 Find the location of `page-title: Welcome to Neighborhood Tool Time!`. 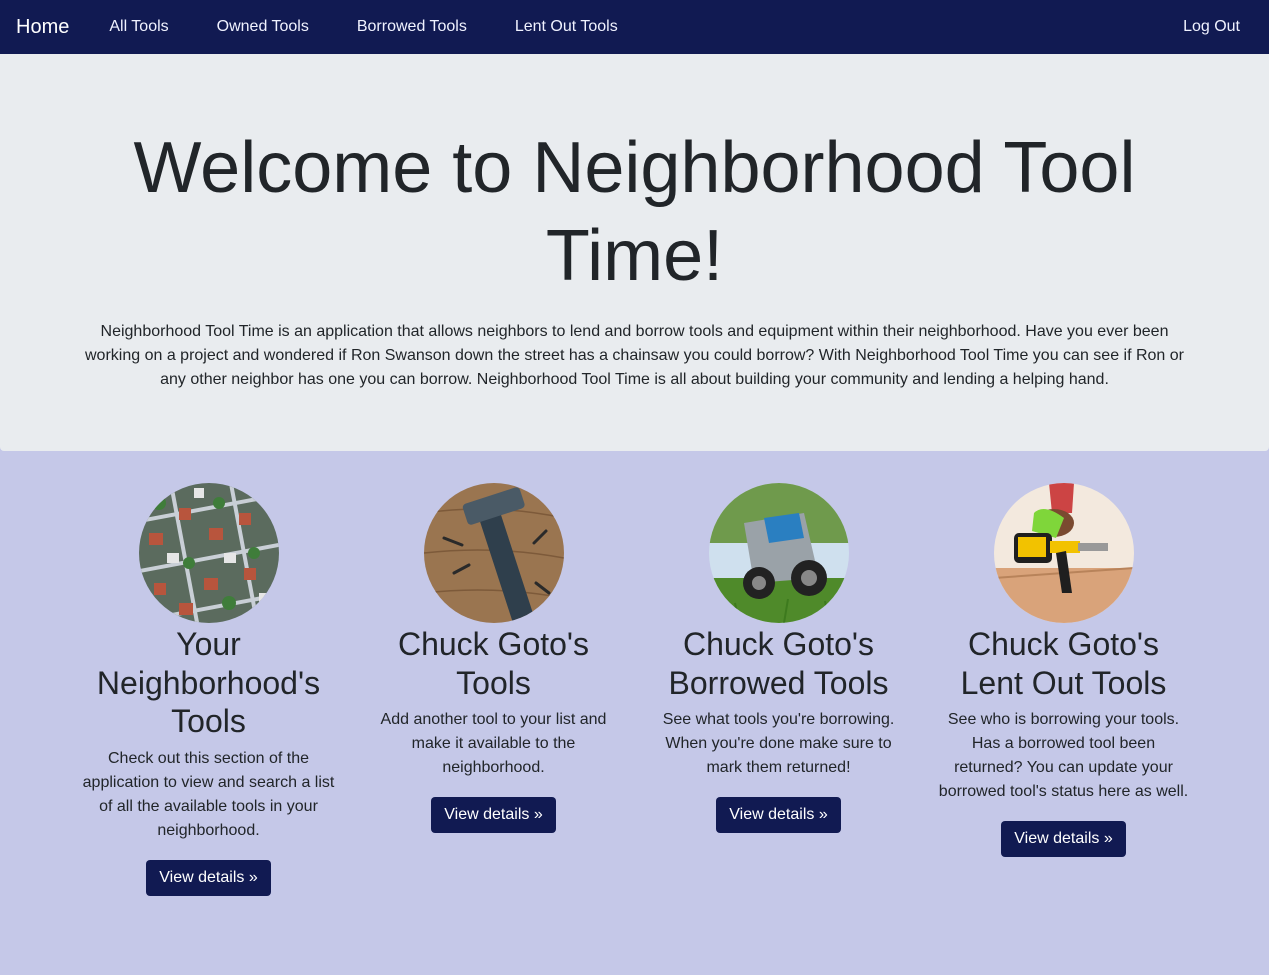

page-title: Welcome to Neighborhood Tool Time! is located at coordinates (634, 212).